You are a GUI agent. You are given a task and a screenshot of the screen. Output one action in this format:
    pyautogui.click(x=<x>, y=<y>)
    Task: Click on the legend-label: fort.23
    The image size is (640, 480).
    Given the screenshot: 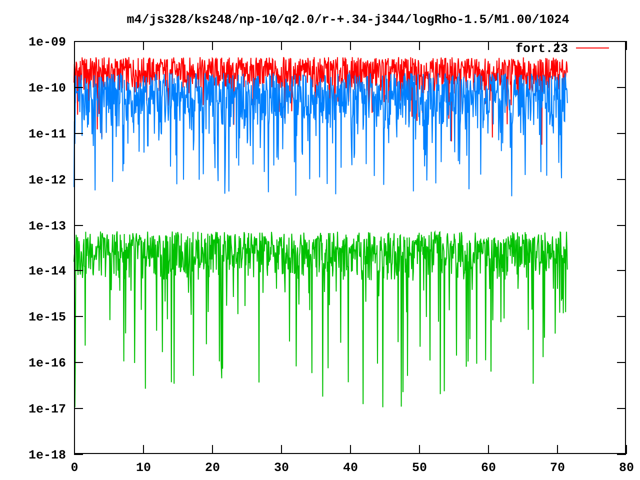 What is the action you would take?
    pyautogui.click(x=541, y=49)
    